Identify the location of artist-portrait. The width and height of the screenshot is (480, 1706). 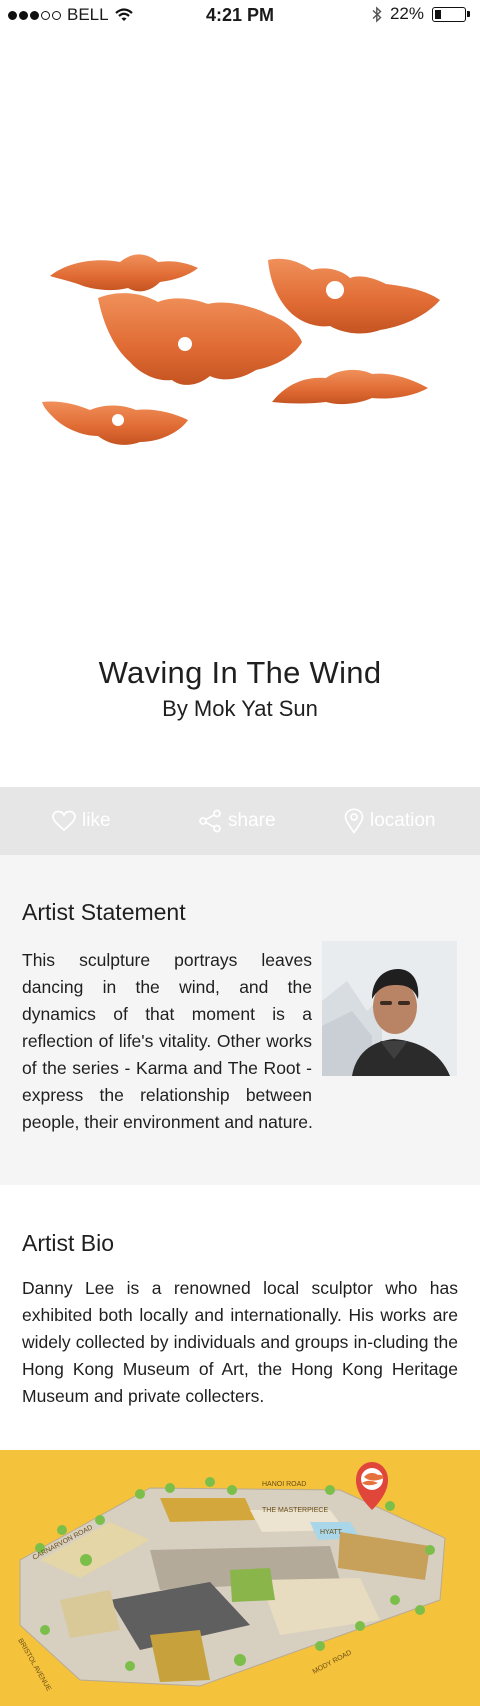
(389, 1008).